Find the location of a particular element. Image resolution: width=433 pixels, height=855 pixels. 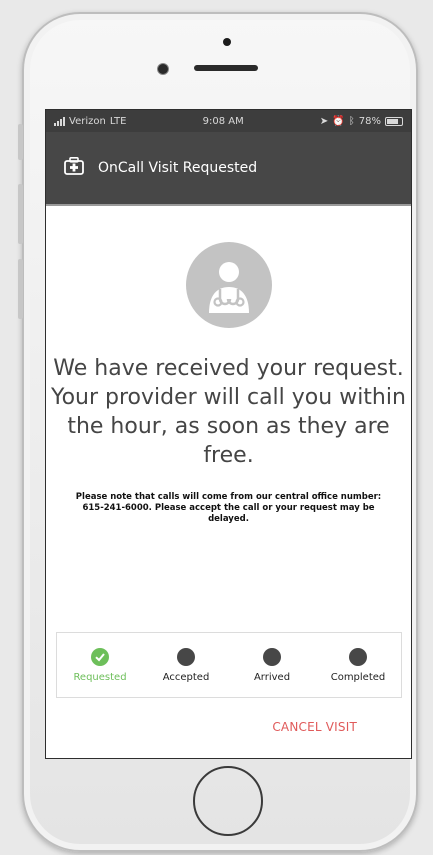

step-accepted: Accepted is located at coordinates (186, 665).